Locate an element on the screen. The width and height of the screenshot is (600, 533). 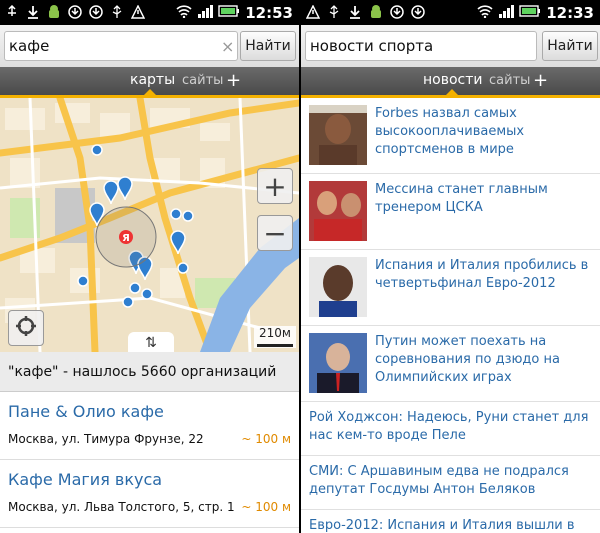
status-bar: 12:33 is located at coordinates (450, 12).